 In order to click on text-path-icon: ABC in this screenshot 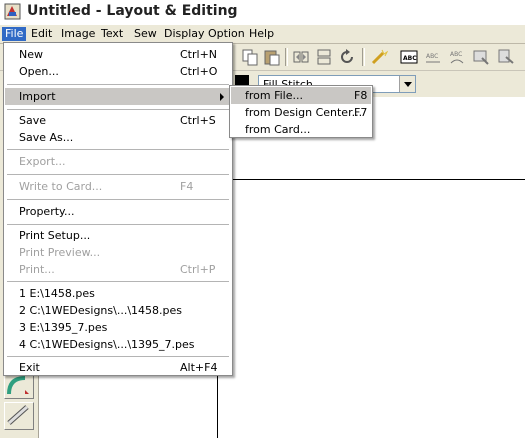, I will do `click(457, 57)`.